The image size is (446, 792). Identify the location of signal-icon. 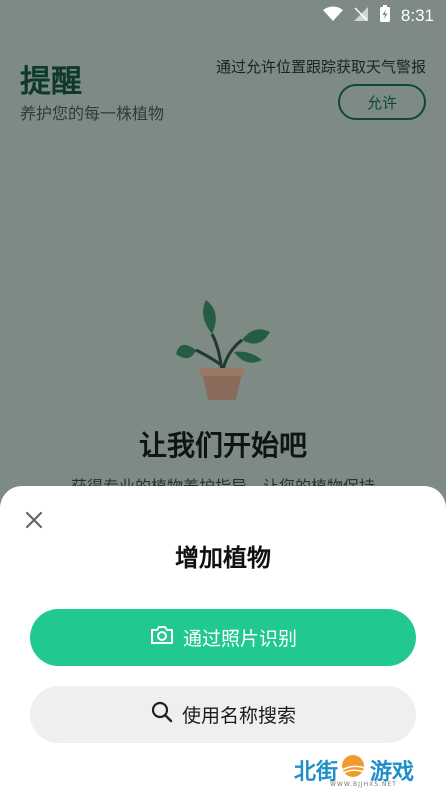
(361, 16).